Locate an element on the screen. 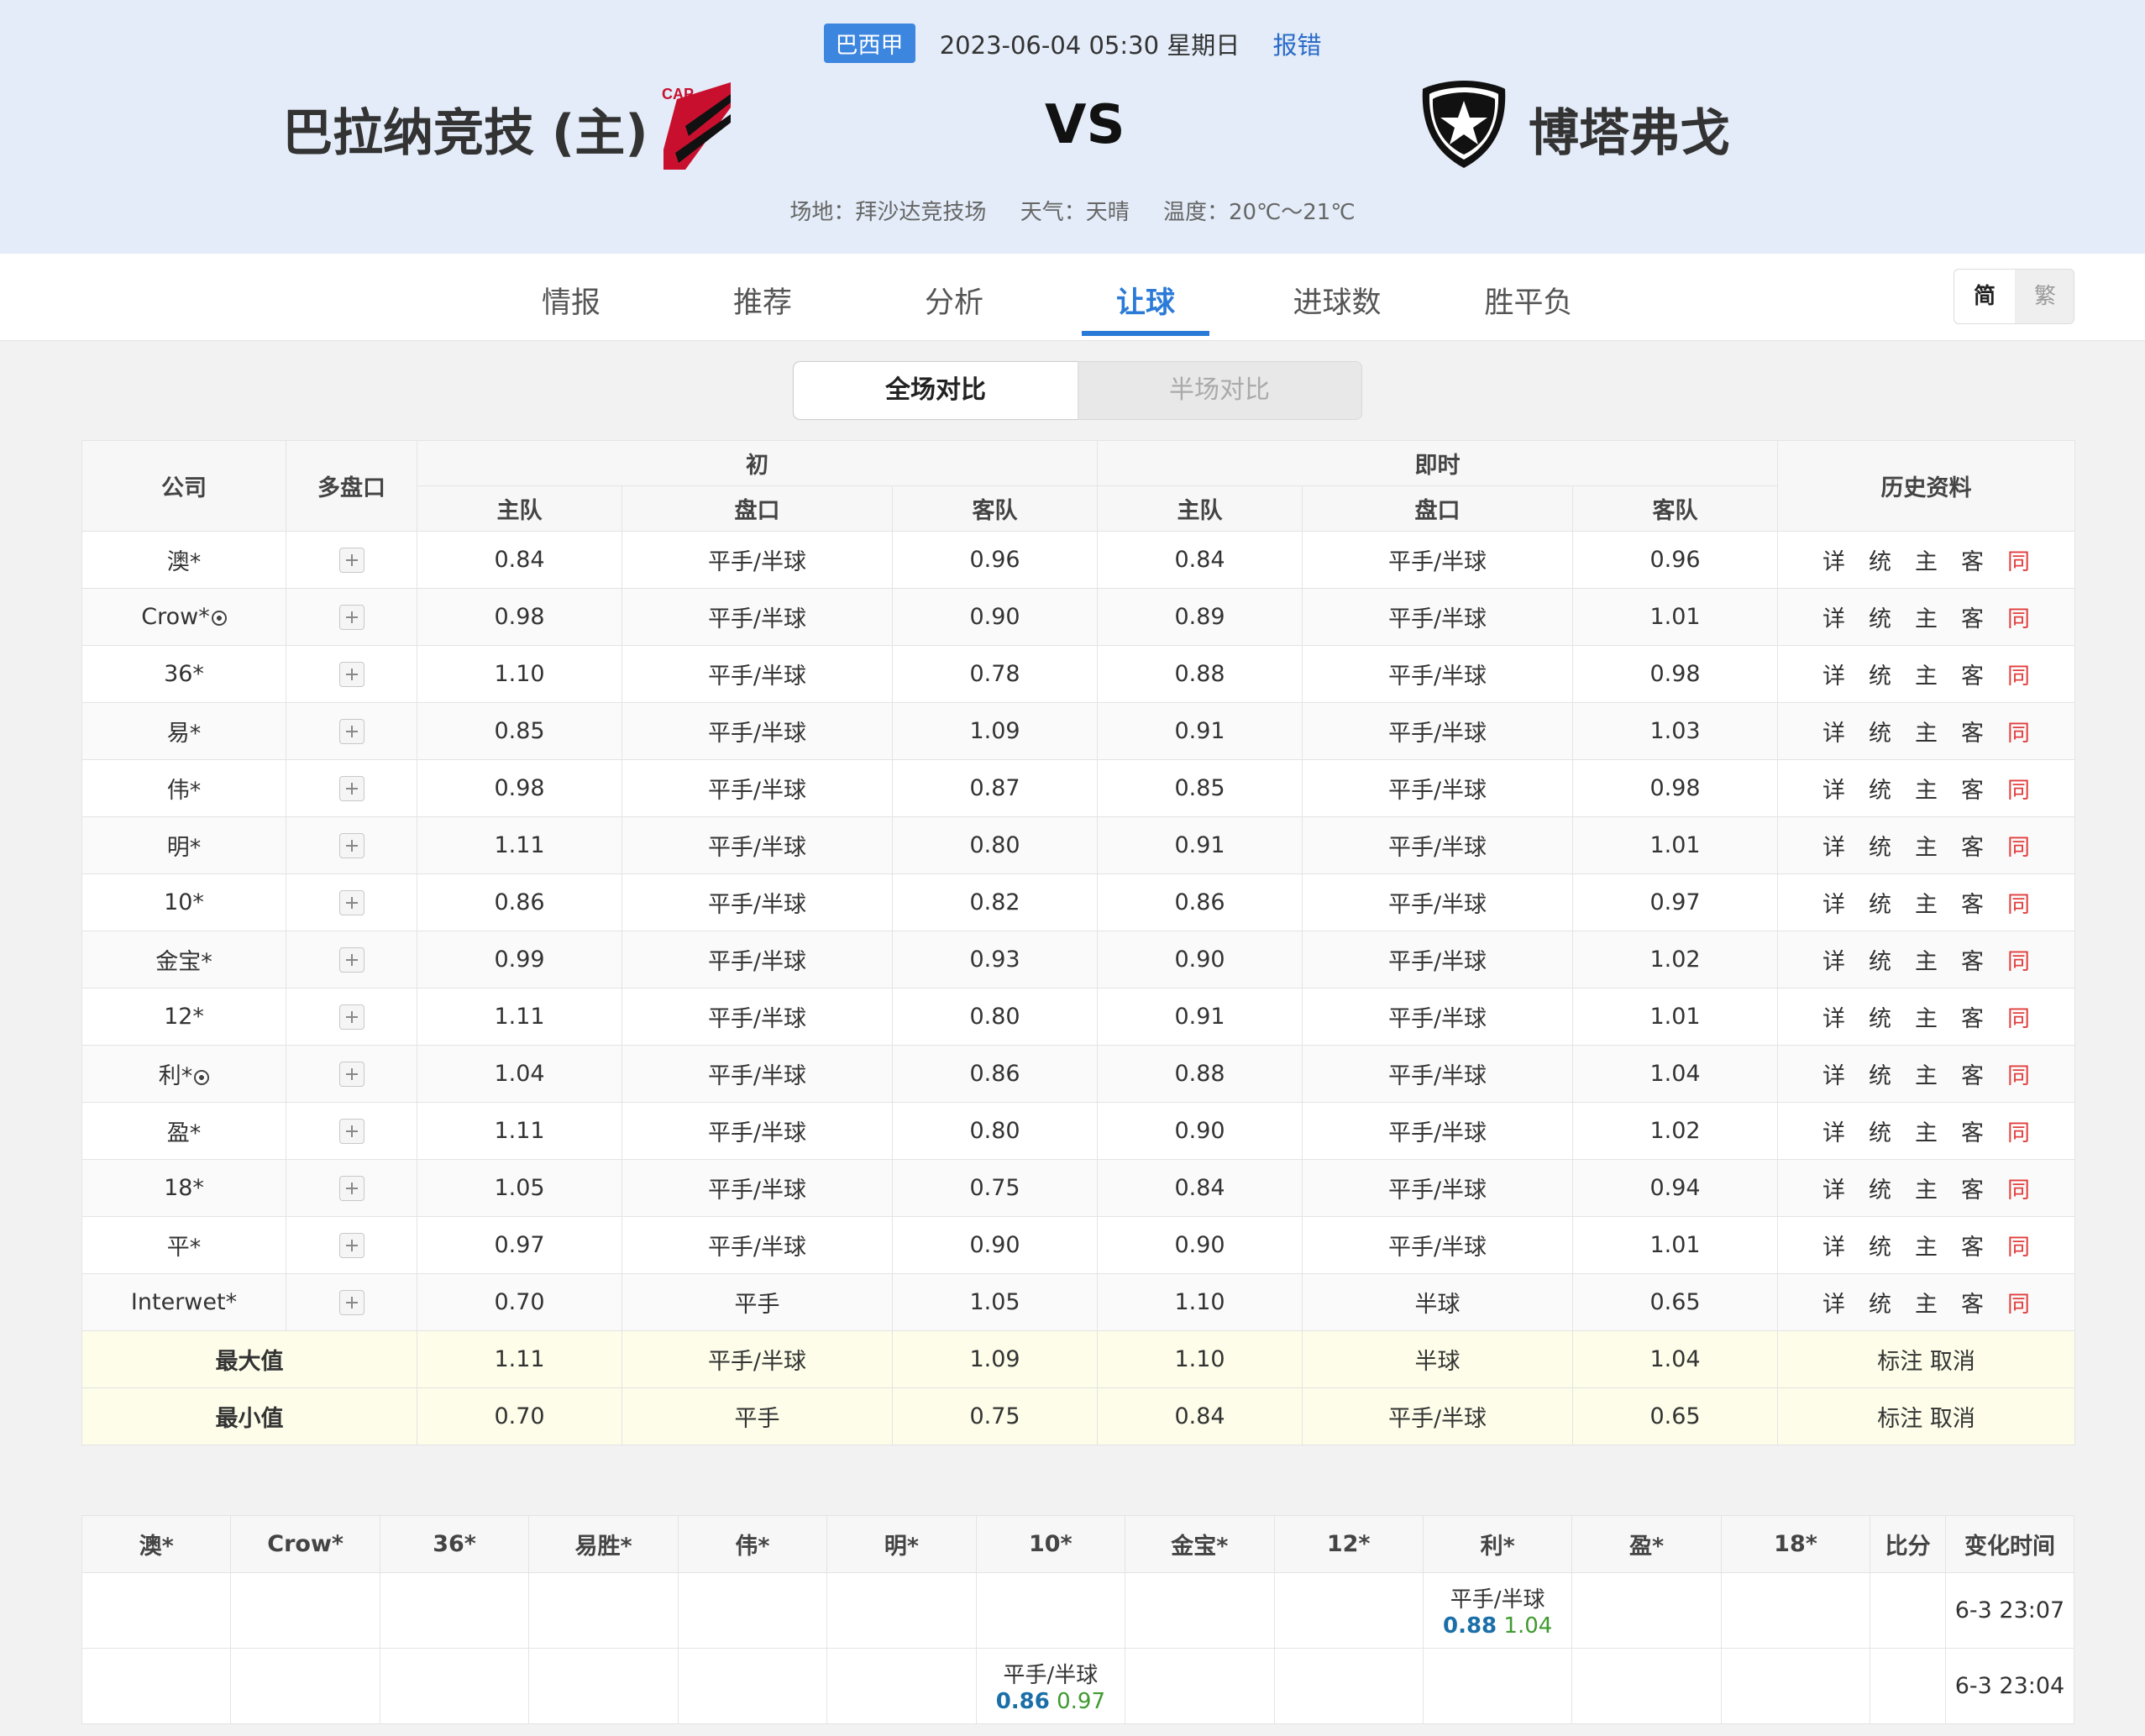  company-name: 盈* is located at coordinates (184, 1131).